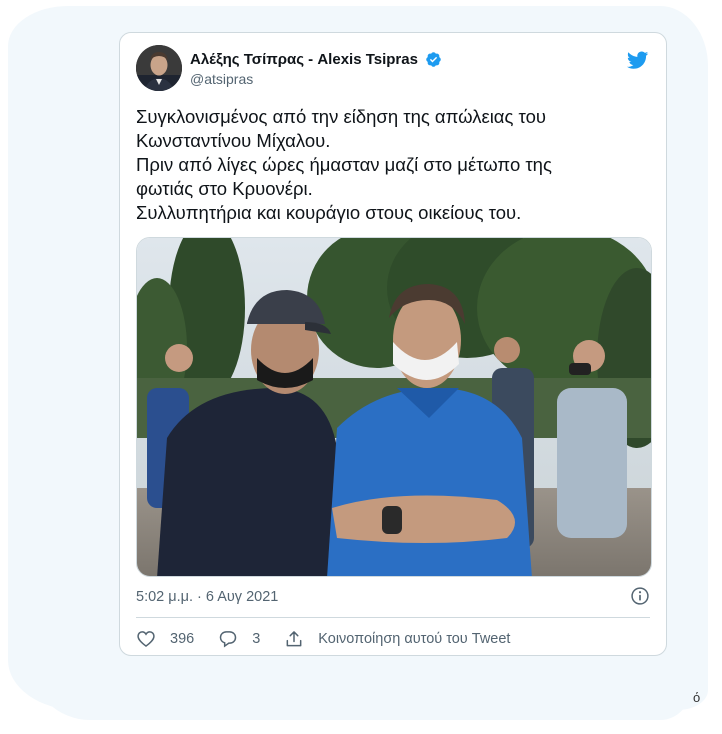  Describe the element at coordinates (637, 60) in the screenshot. I see `twitter-bird-icon` at that location.